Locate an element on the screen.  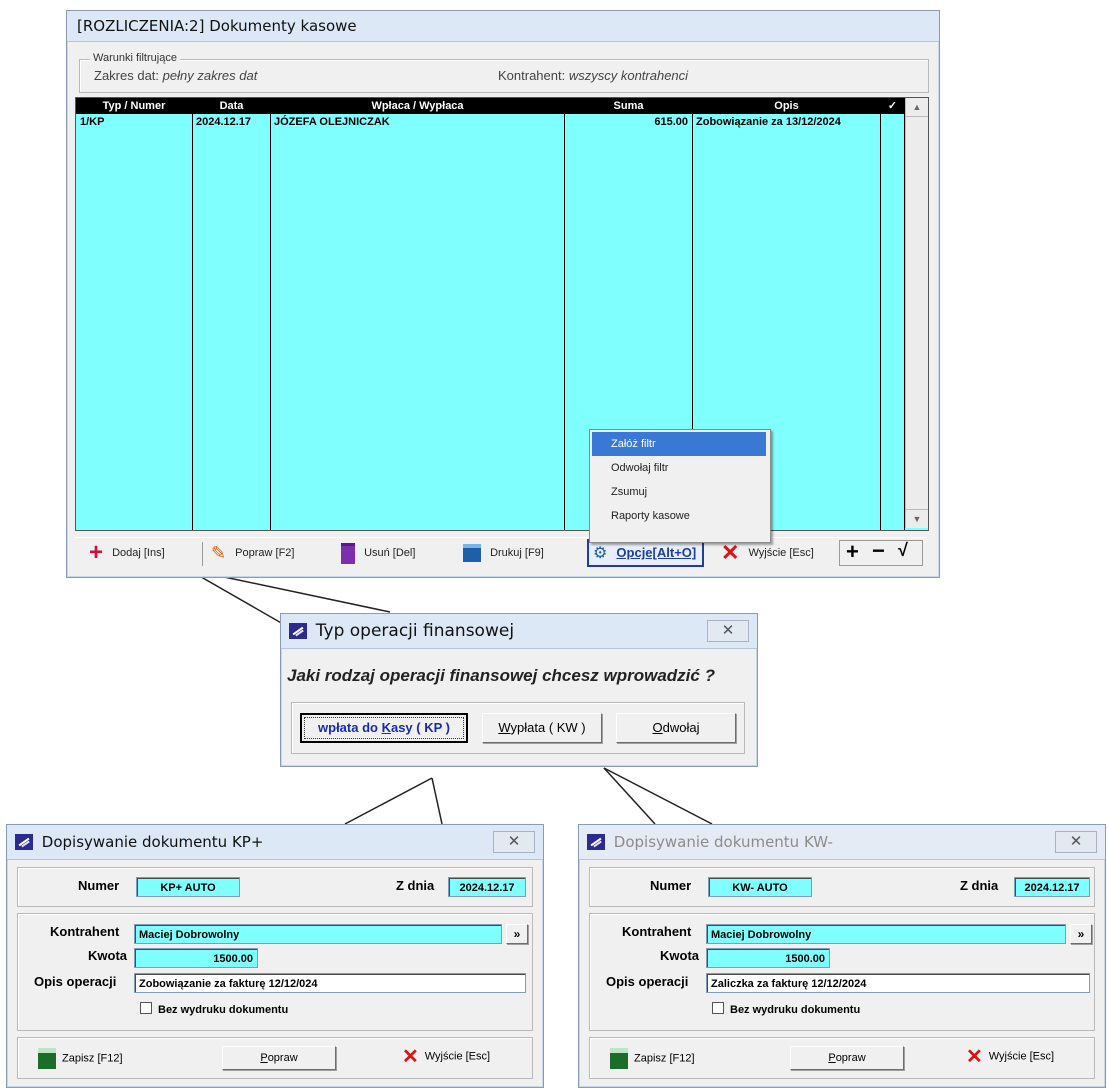
kw-contractor-lookup-button: » is located at coordinates (1081, 934).